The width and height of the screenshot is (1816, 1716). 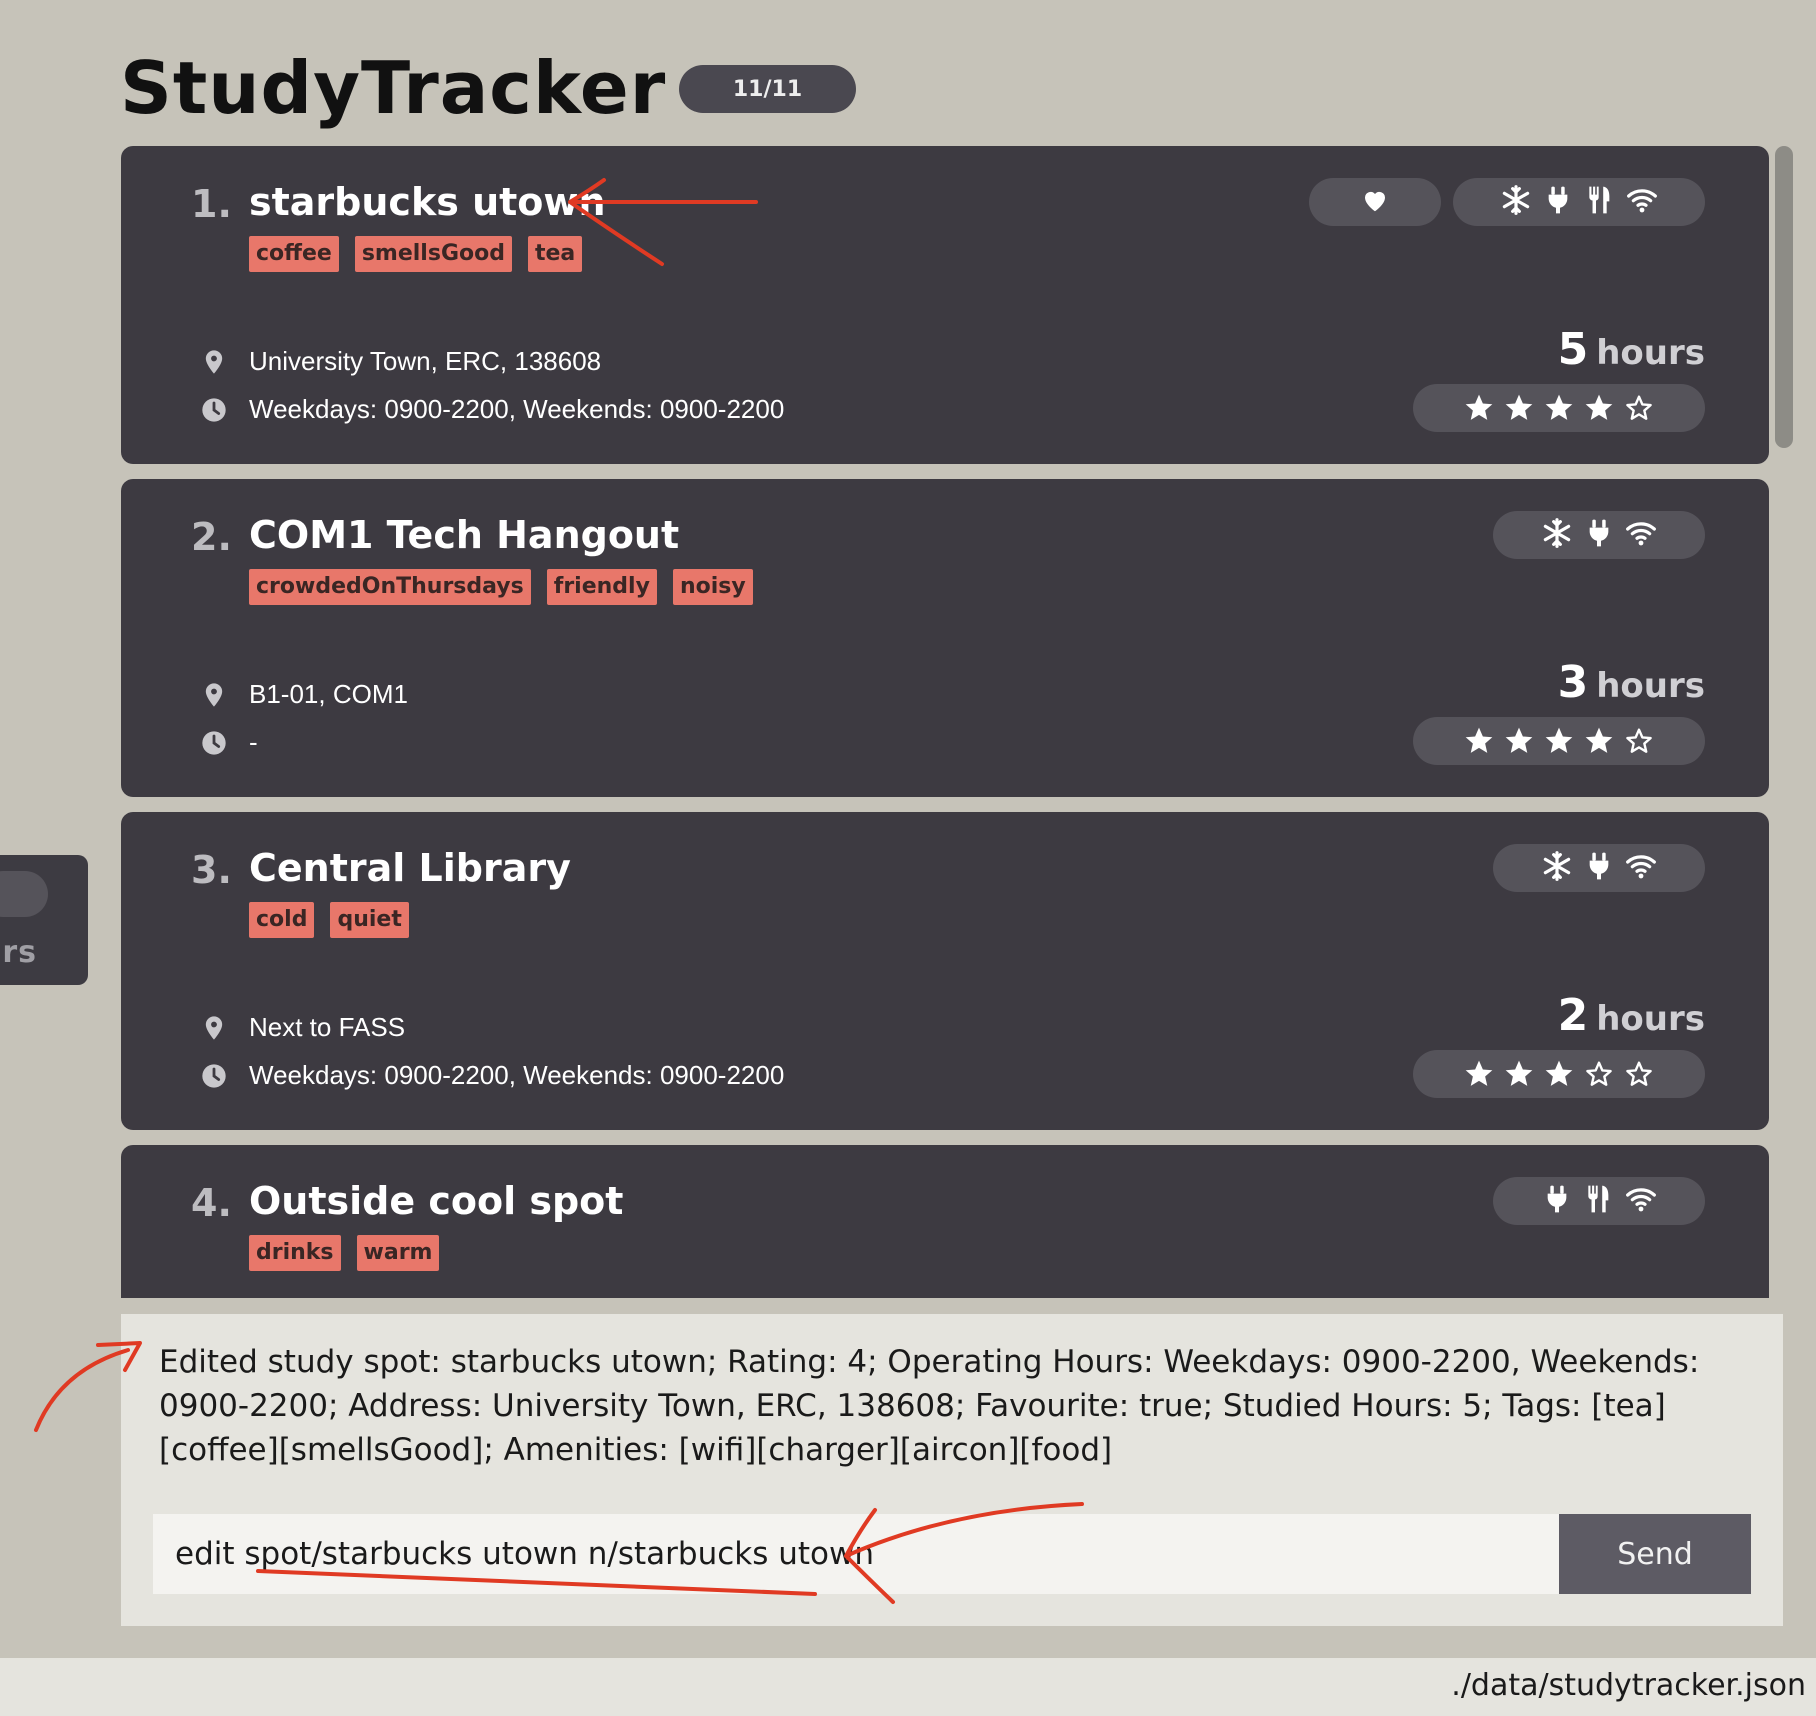 I want to click on tag-list: drinks warm, so click(x=344, y=1253).